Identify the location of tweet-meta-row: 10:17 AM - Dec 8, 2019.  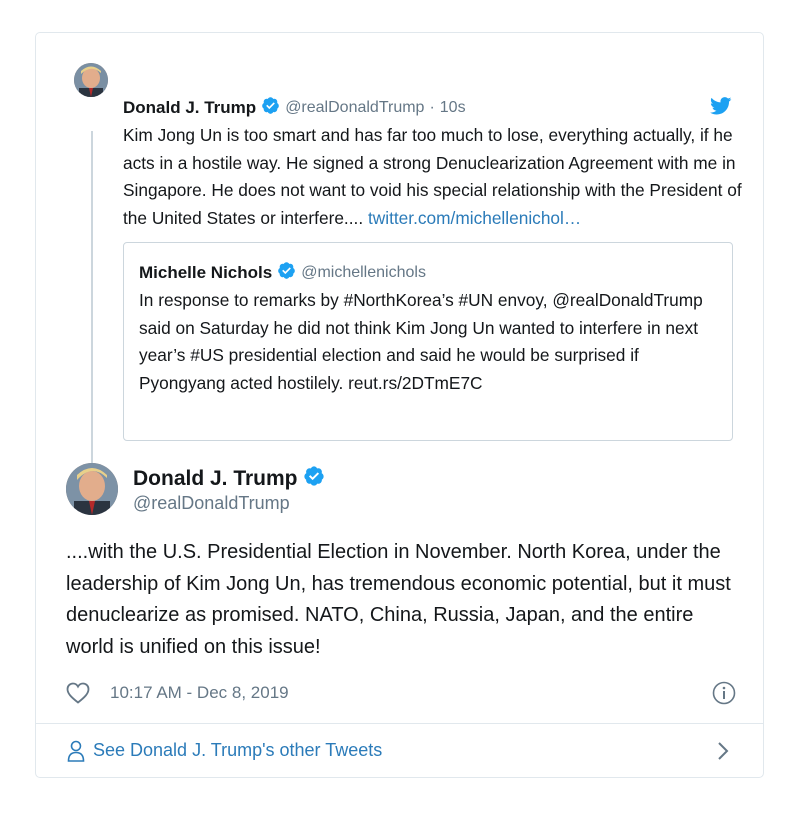
(401, 693).